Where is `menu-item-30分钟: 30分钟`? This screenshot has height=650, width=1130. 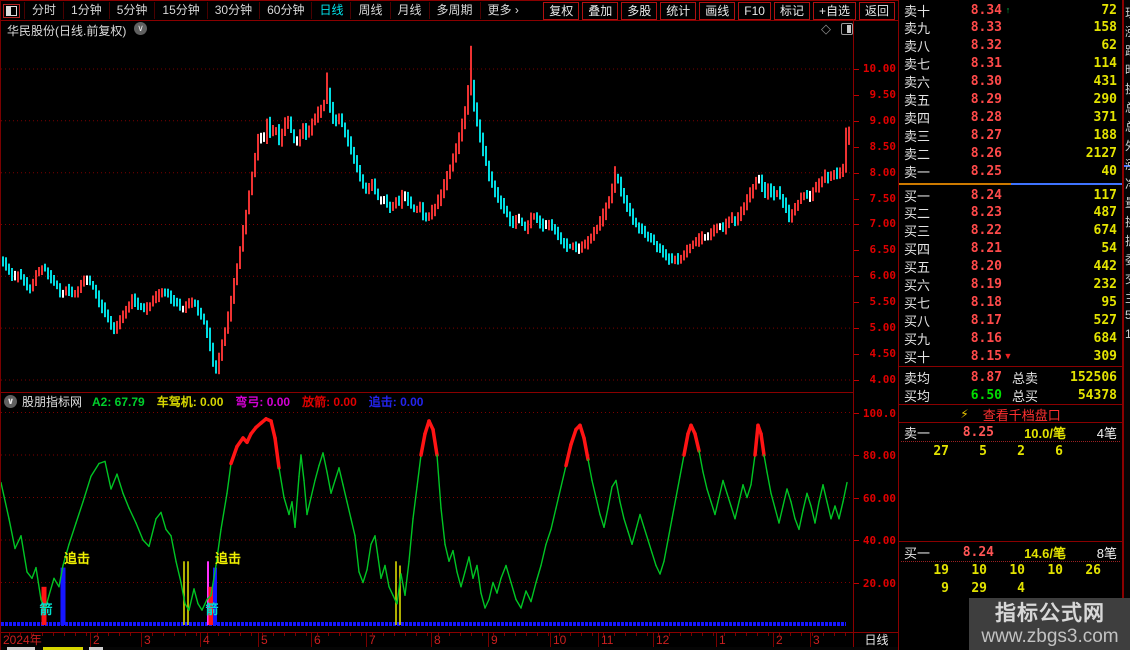 menu-item-30分钟: 30分钟 is located at coordinates (232, 10).